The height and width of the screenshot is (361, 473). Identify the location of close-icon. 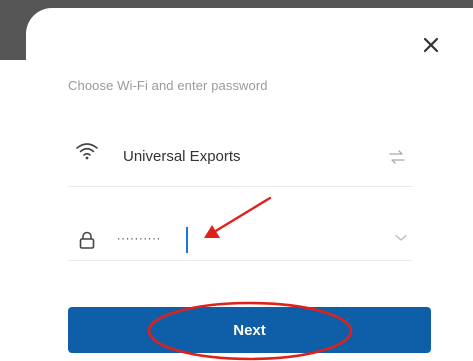
(431, 45).